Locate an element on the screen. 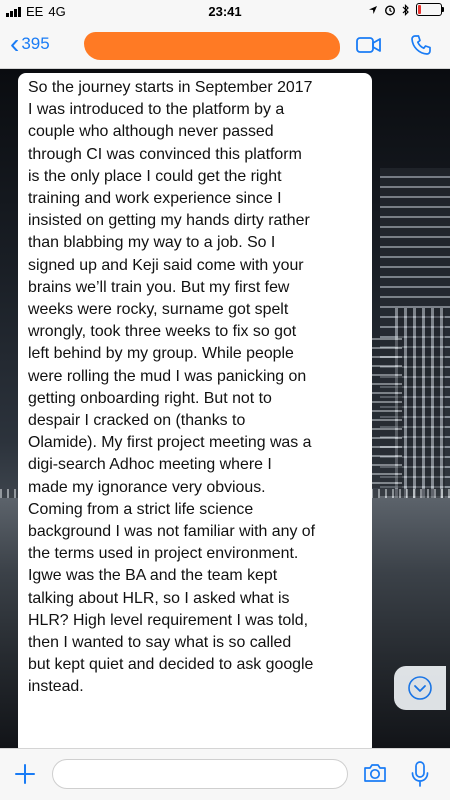 The width and height of the screenshot is (450, 800). video-call-icon is located at coordinates (368, 45).